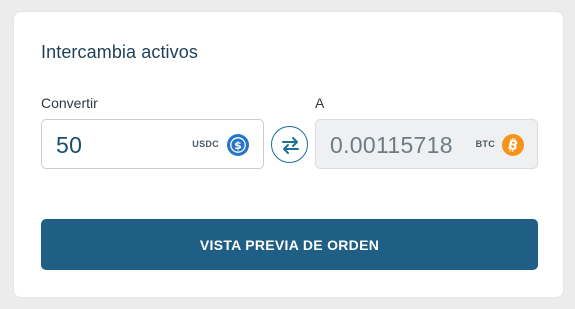 This screenshot has height=309, width=575. I want to click on from-ticker: USDC, so click(205, 144).